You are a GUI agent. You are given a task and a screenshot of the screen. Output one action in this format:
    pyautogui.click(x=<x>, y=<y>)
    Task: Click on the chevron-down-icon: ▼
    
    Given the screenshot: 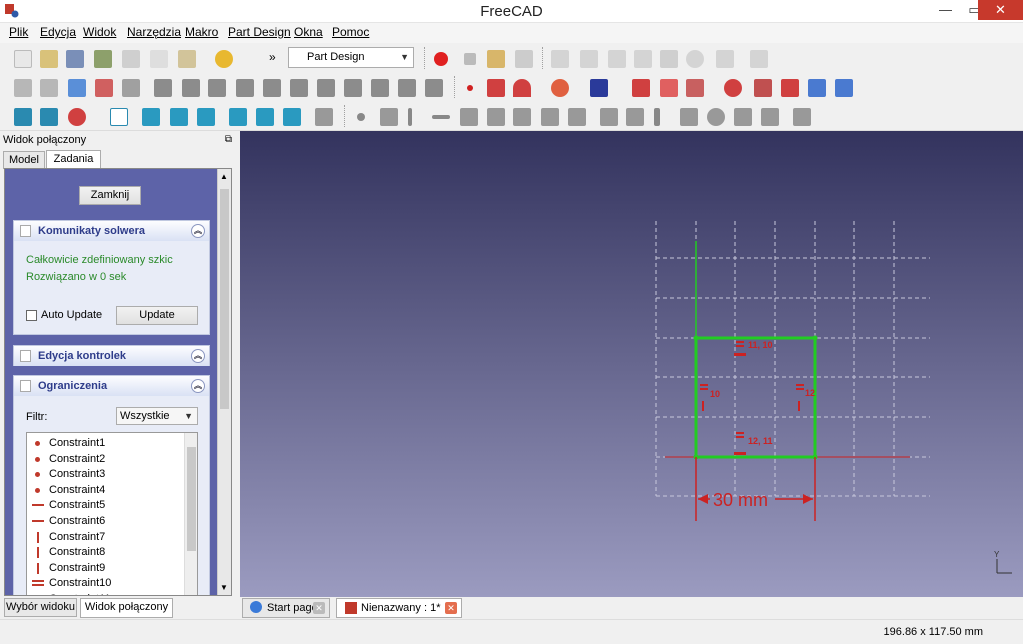 What is the action you would take?
    pyautogui.click(x=224, y=587)
    